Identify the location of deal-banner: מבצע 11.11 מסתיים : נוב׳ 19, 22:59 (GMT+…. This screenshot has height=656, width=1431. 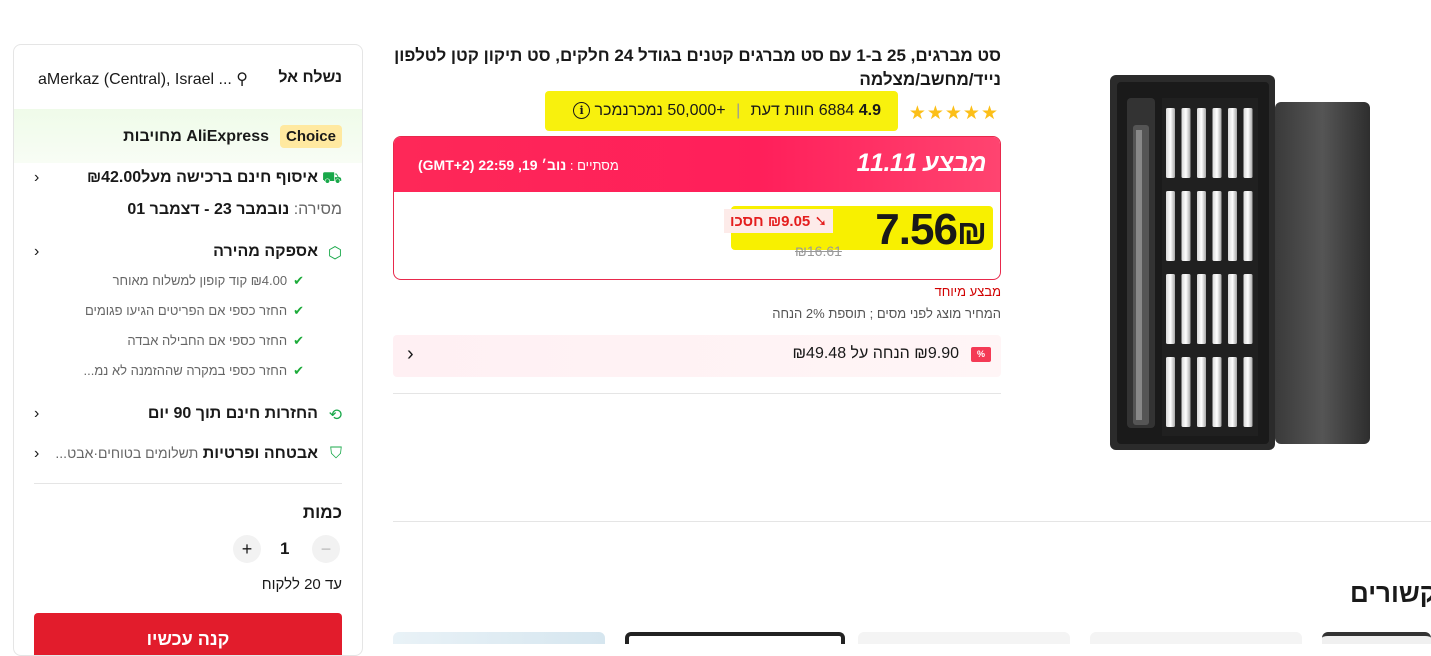
(697, 164).